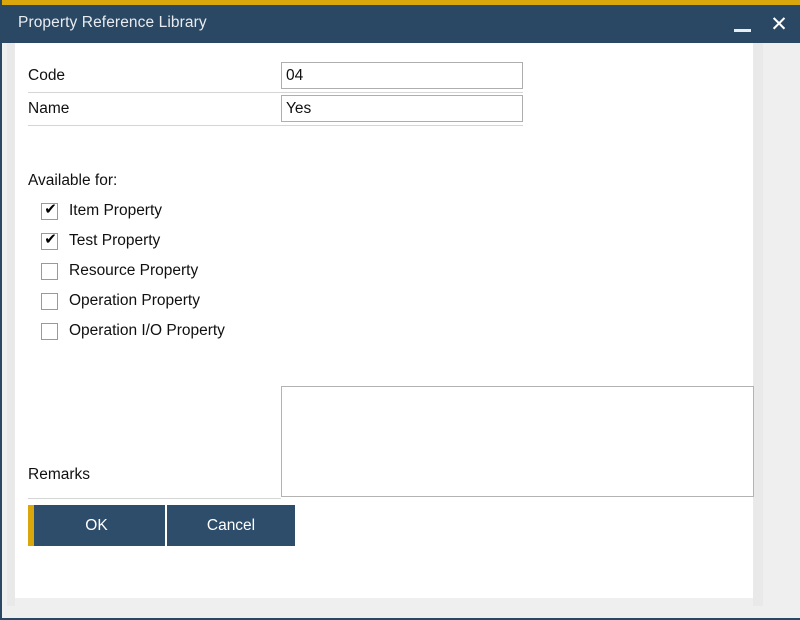 The width and height of the screenshot is (800, 620). Describe the element at coordinates (49, 331) in the screenshot. I see `checkbox-operation-io-property` at that location.